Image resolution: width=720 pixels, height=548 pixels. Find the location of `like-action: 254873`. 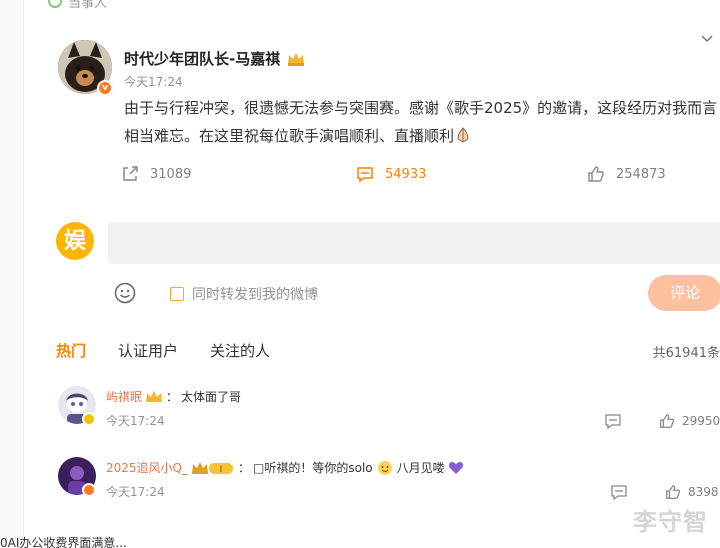

like-action: 254873 is located at coordinates (626, 174).